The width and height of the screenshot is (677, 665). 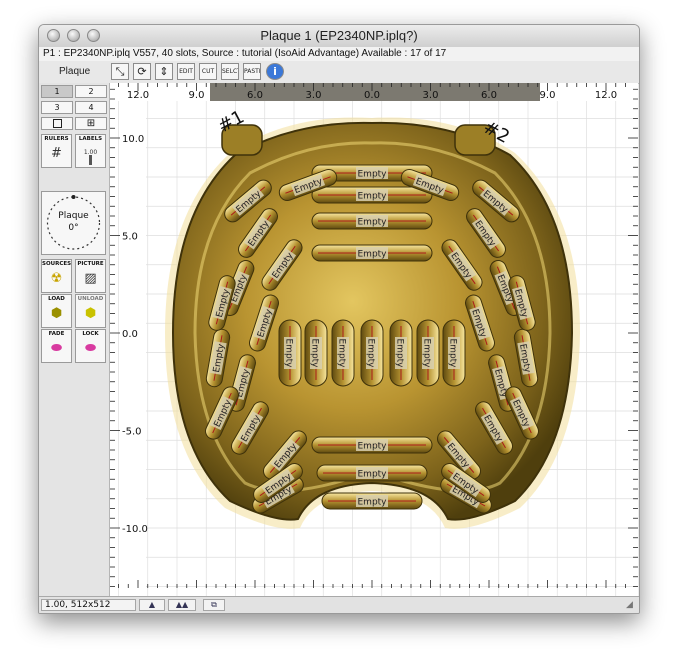 I want to click on zoom-in-button: ▲▲, so click(x=182, y=605).